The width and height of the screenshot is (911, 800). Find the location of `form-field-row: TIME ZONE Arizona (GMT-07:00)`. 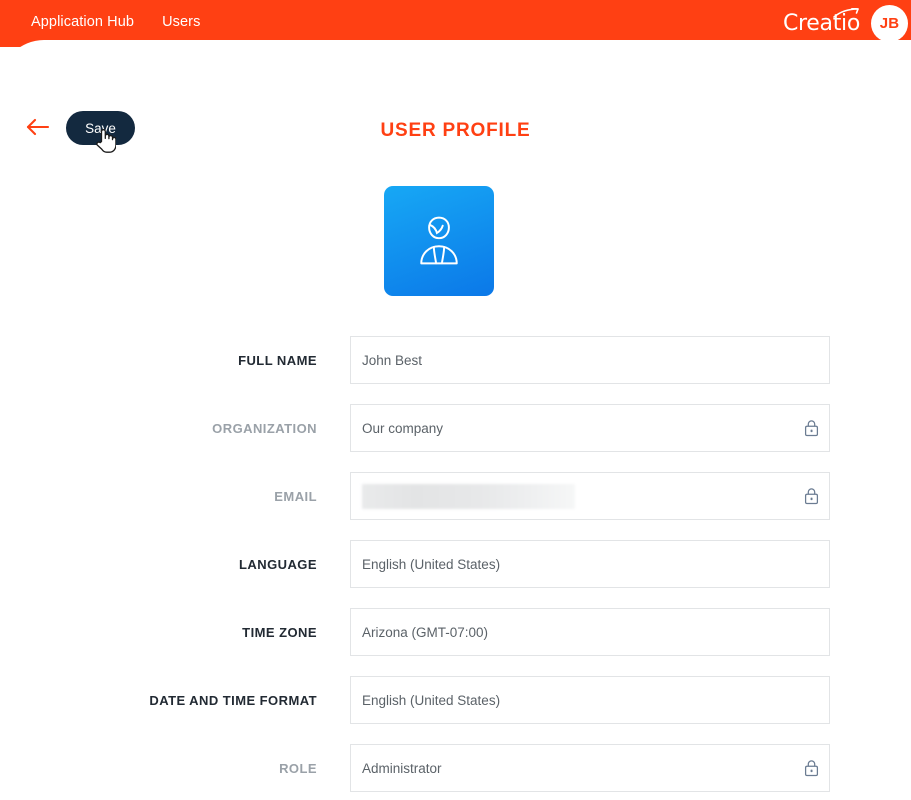

form-field-row: TIME ZONE Arizona (GMT-07:00) is located at coordinates (455, 632).